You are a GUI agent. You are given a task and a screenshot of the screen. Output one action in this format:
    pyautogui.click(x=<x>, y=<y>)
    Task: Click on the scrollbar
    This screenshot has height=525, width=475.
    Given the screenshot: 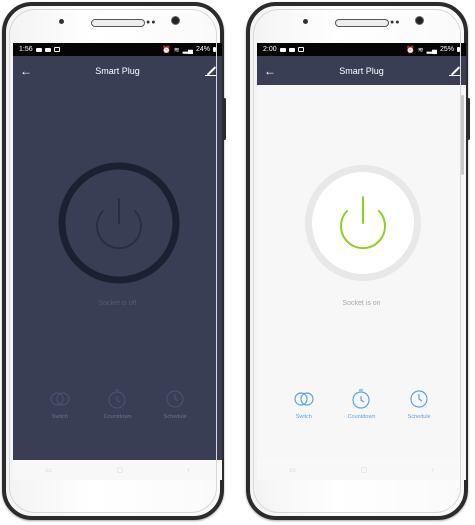 What is the action you would take?
    pyautogui.click(x=462, y=135)
    